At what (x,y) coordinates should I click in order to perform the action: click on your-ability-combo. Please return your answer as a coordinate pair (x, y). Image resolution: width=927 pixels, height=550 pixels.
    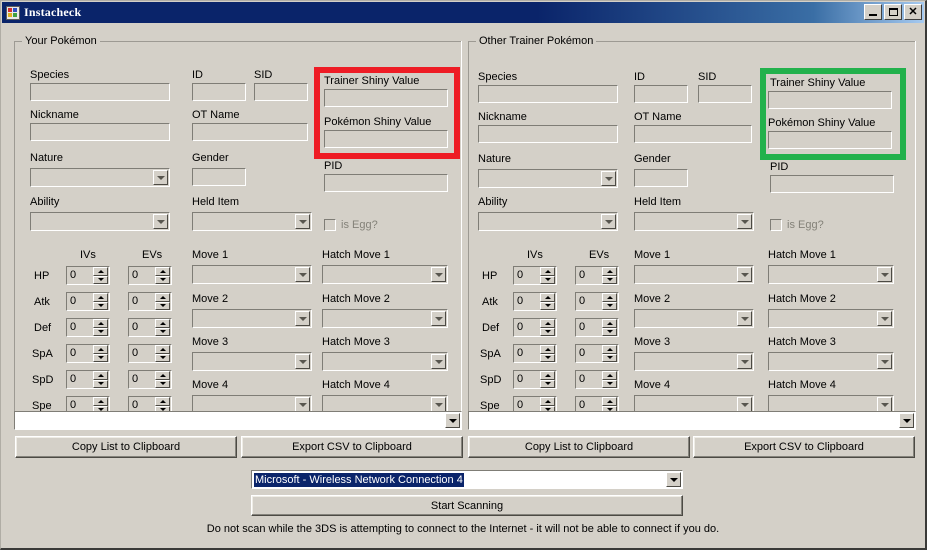
    Looking at the image, I should click on (100, 221).